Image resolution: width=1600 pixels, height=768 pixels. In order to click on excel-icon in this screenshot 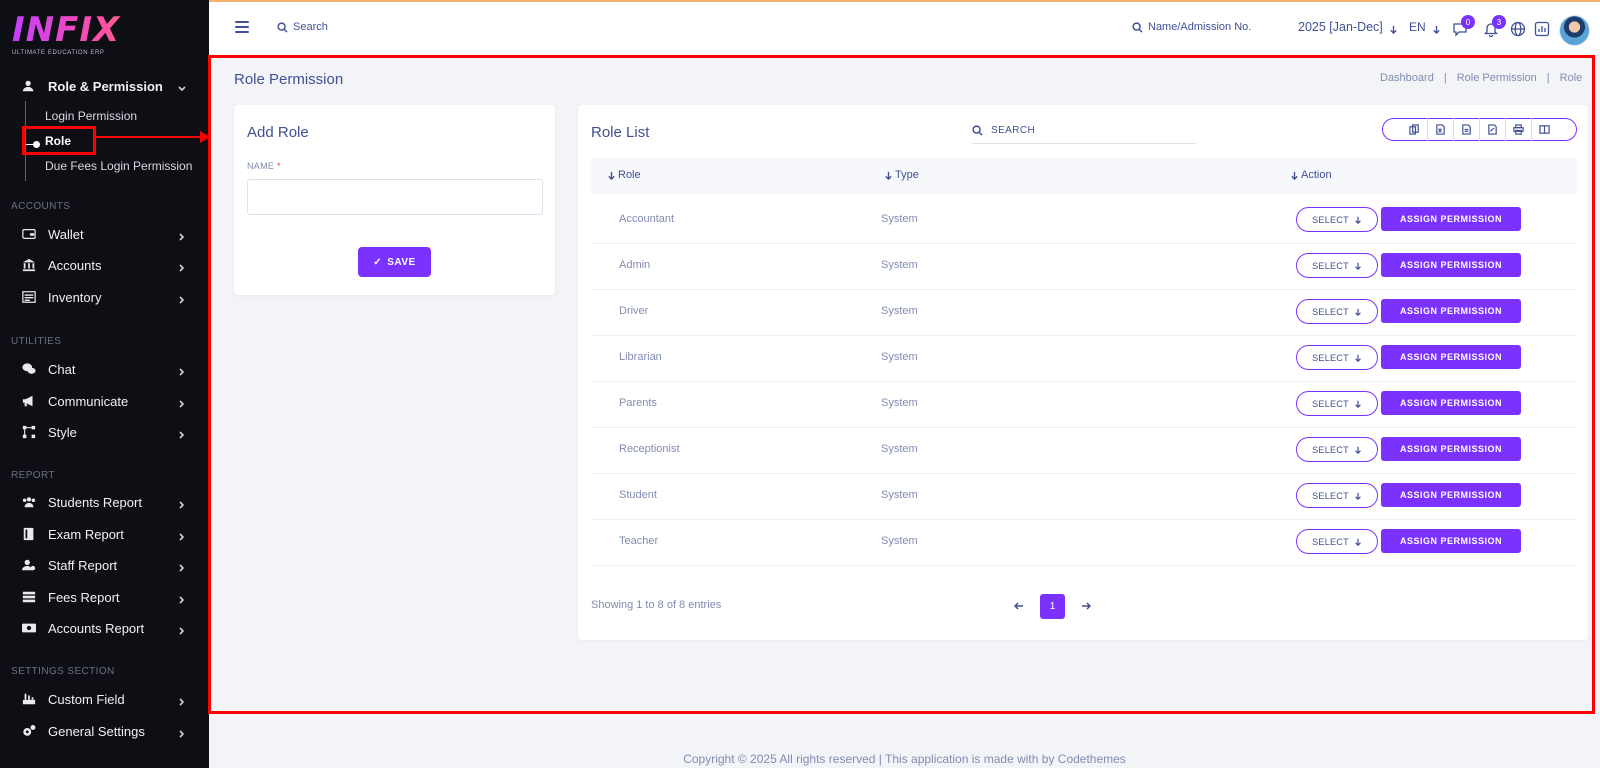, I will do `click(1441, 129)`.